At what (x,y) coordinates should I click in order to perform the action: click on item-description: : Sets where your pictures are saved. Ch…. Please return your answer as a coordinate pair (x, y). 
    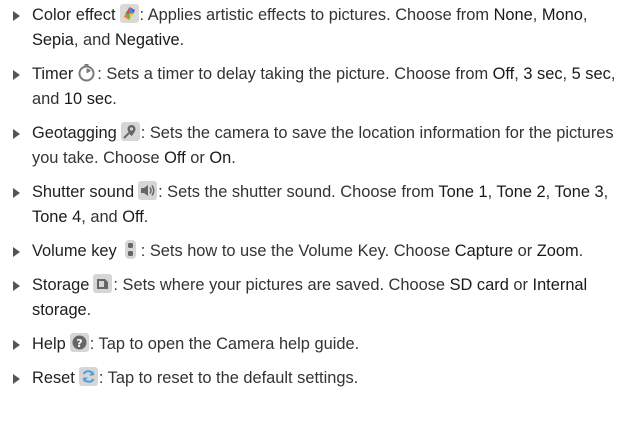
    Looking at the image, I should click on (281, 285).